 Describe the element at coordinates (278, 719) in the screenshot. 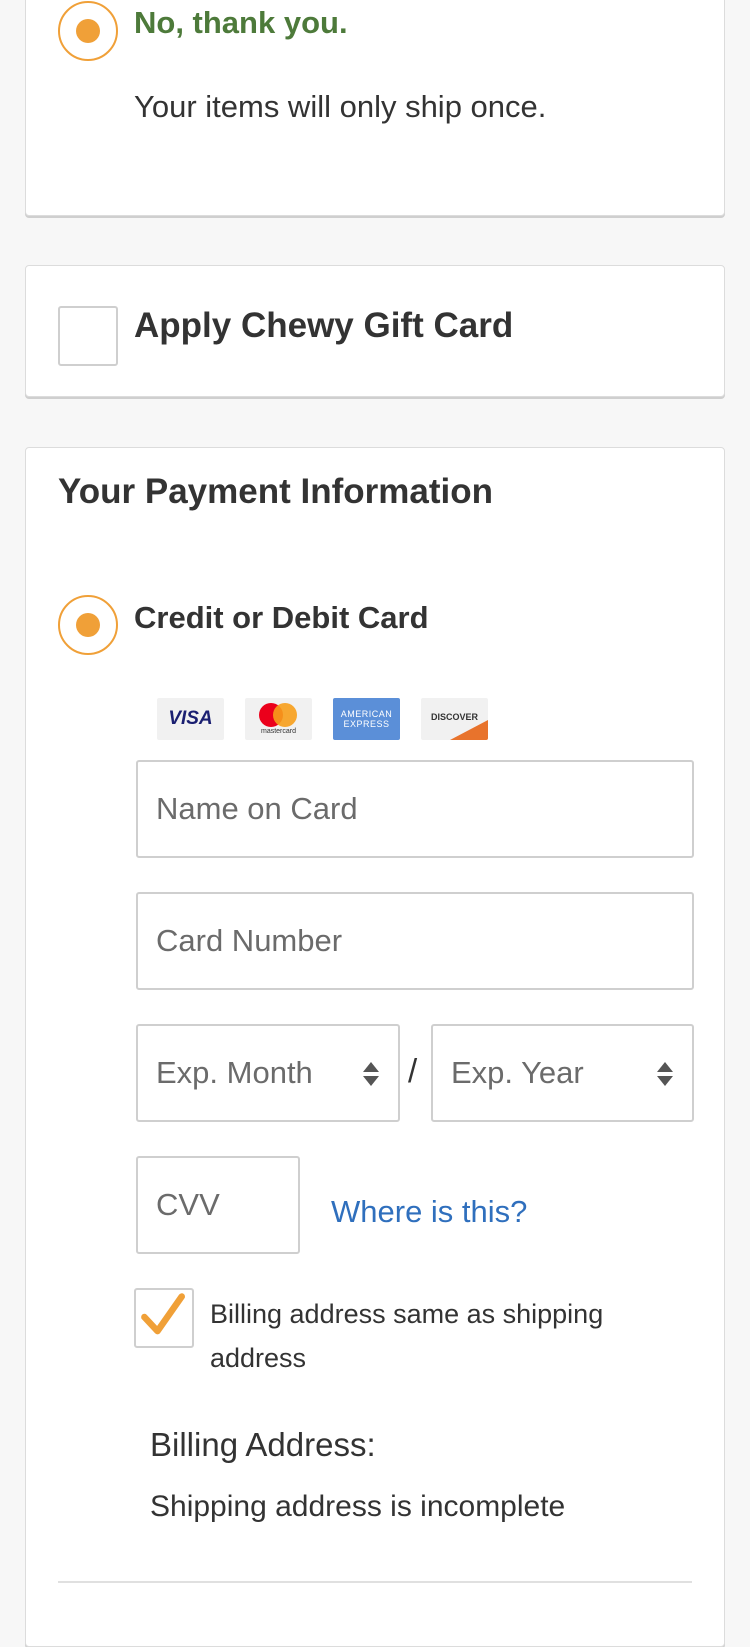

I see `mastercard-logo: mastercard` at that location.